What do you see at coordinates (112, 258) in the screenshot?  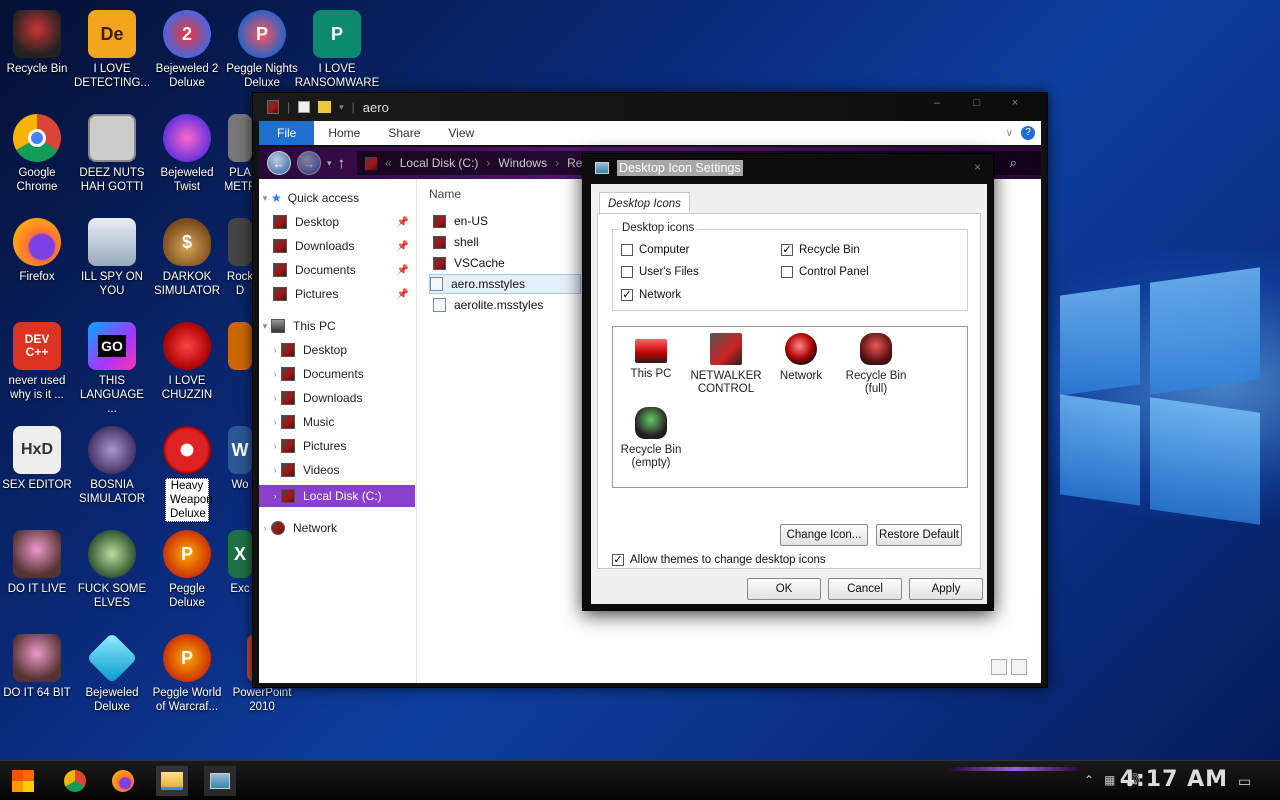 I see `spy-shortcut: ILL SPY ON YOU` at bounding box center [112, 258].